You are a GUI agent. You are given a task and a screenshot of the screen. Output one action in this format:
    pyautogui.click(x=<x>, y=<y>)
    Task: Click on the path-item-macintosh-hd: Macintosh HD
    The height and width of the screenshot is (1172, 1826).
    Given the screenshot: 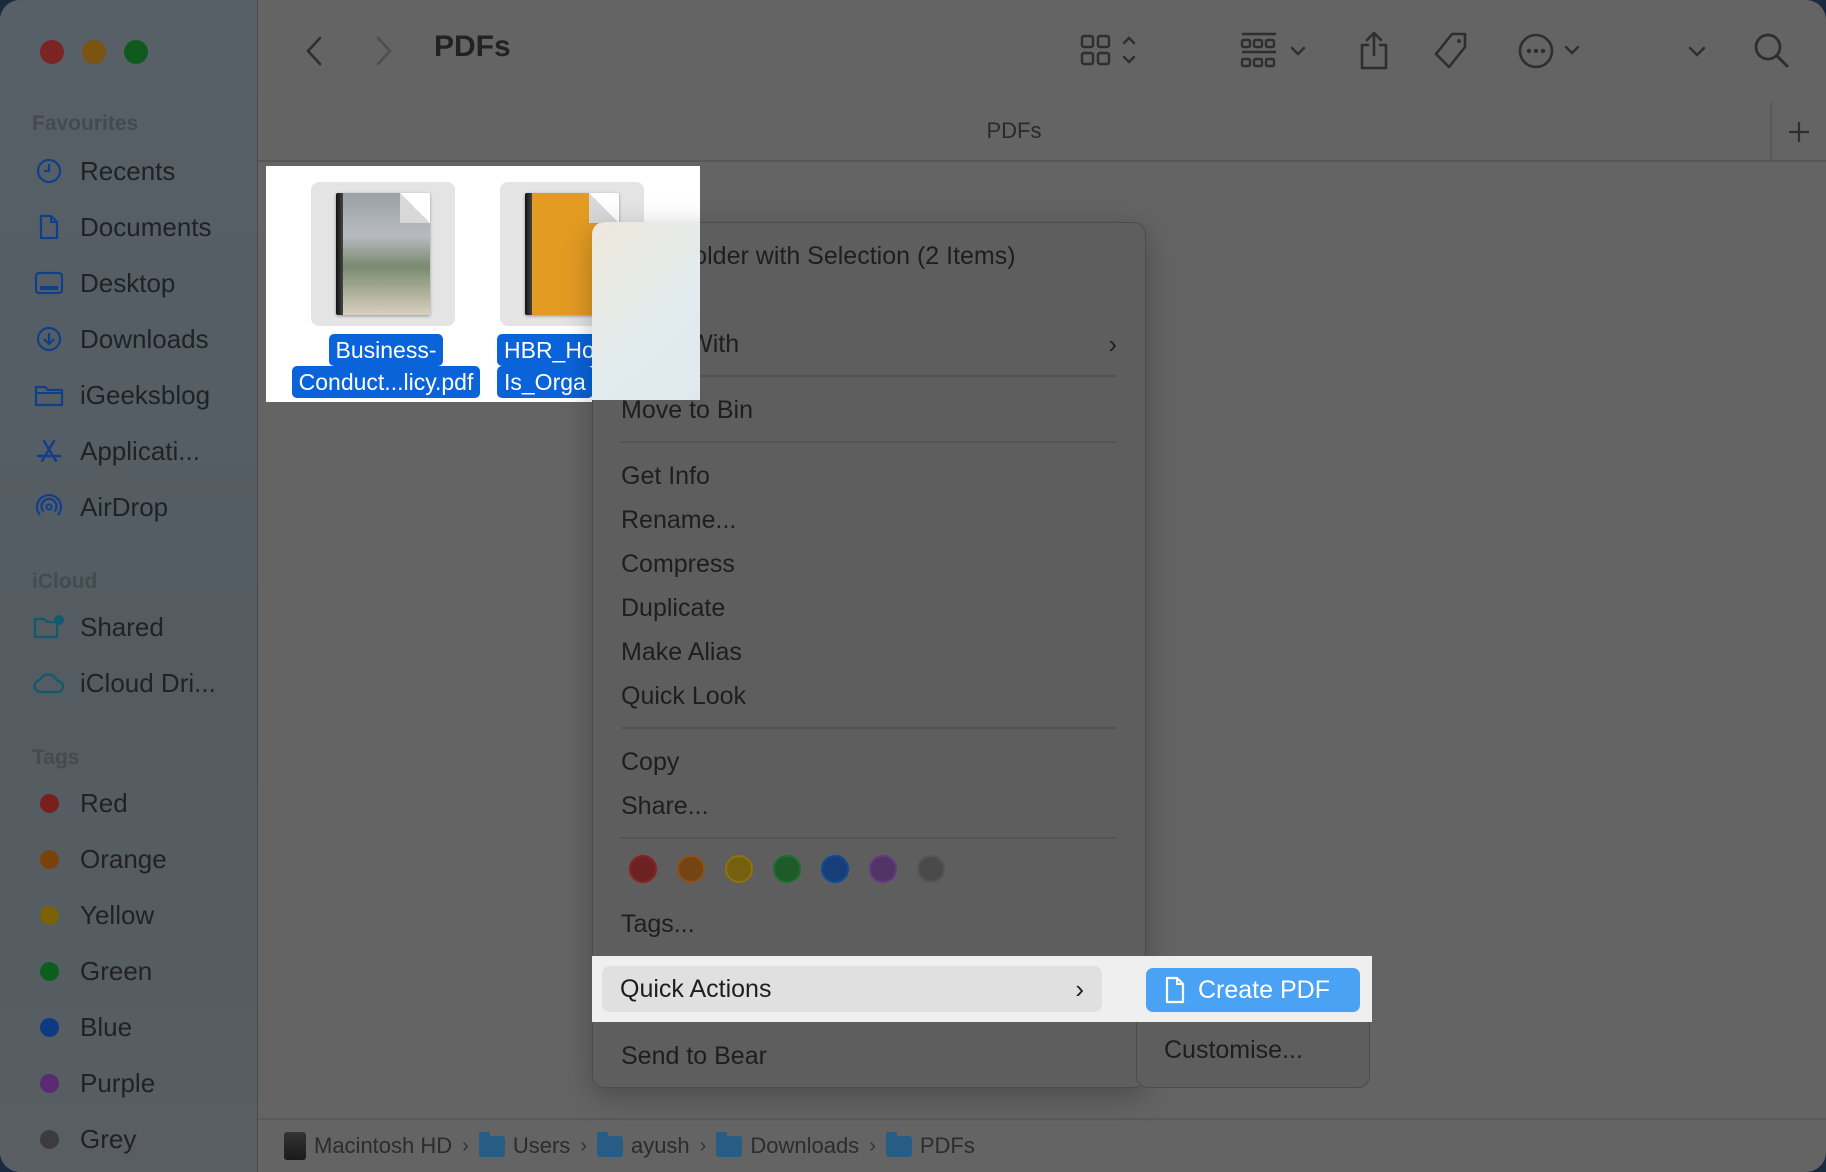 What is the action you would take?
    pyautogui.click(x=368, y=1146)
    